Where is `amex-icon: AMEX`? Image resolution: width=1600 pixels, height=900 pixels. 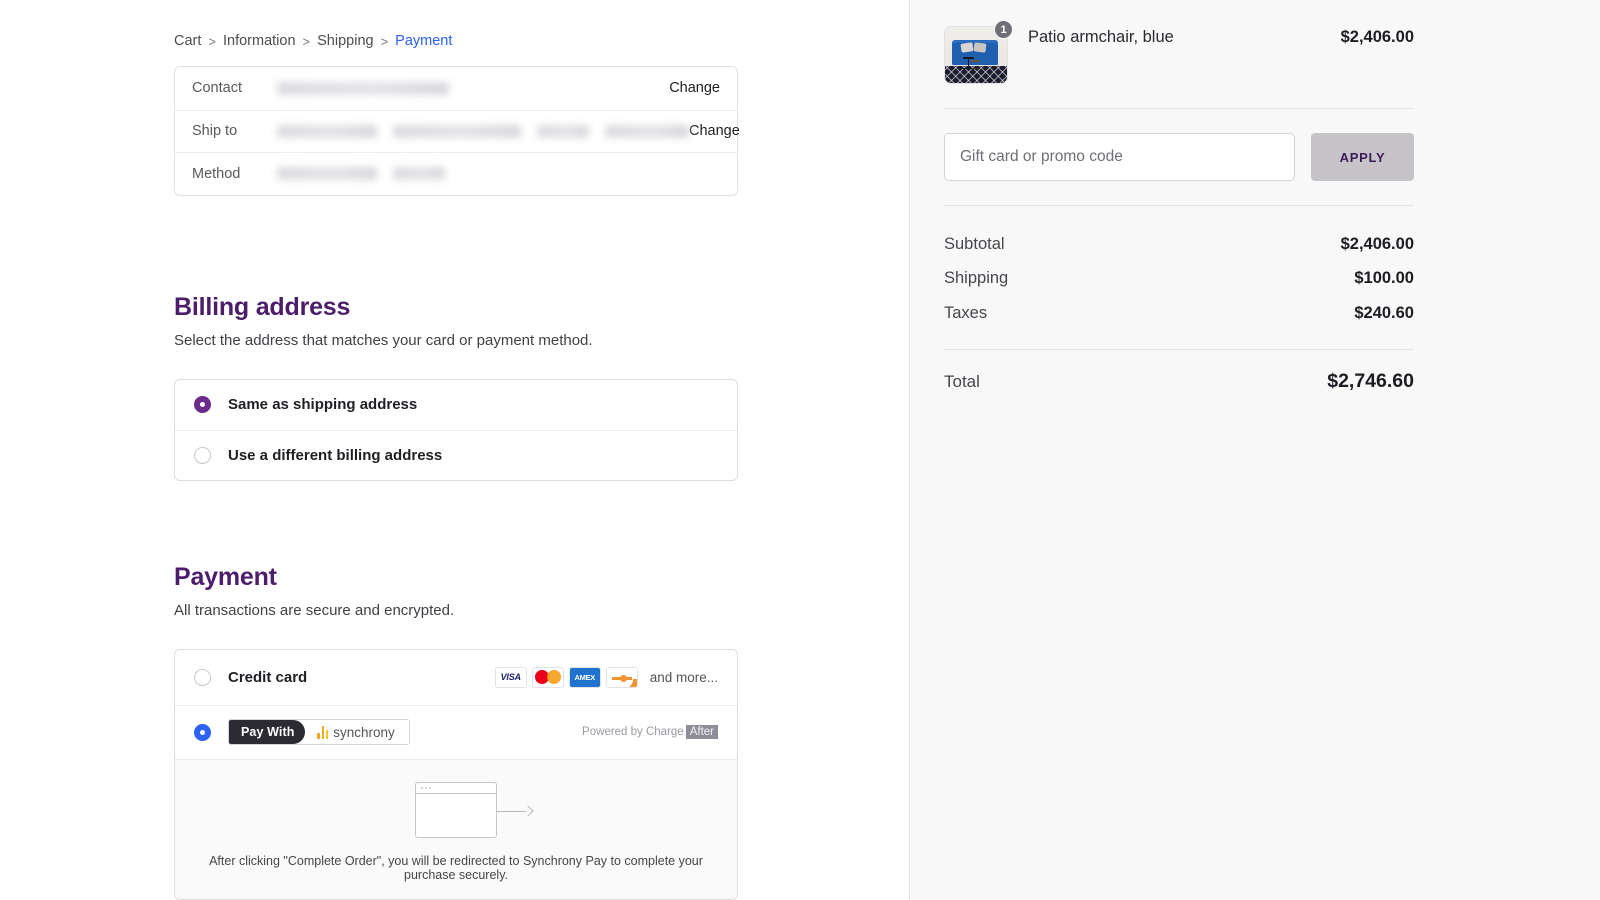
amex-icon: AMEX is located at coordinates (584, 677).